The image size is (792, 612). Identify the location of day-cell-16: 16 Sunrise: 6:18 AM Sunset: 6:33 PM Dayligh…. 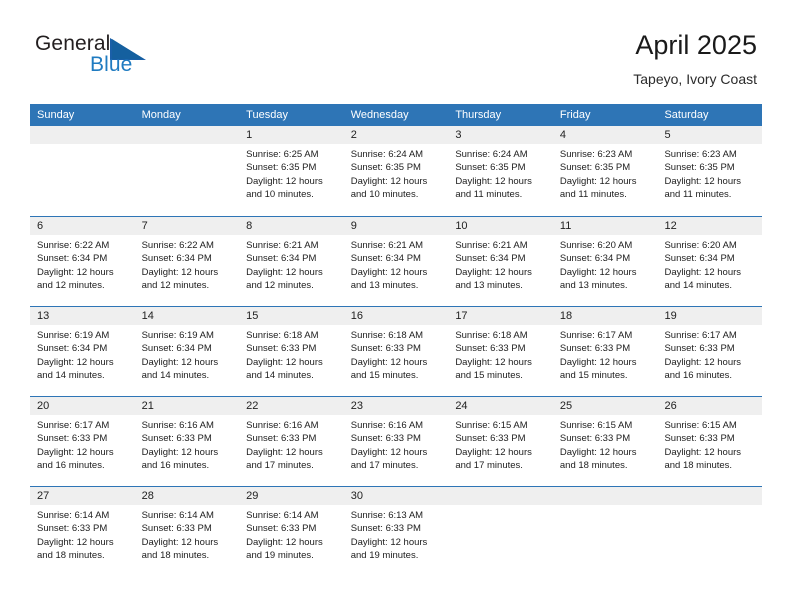
(396, 351).